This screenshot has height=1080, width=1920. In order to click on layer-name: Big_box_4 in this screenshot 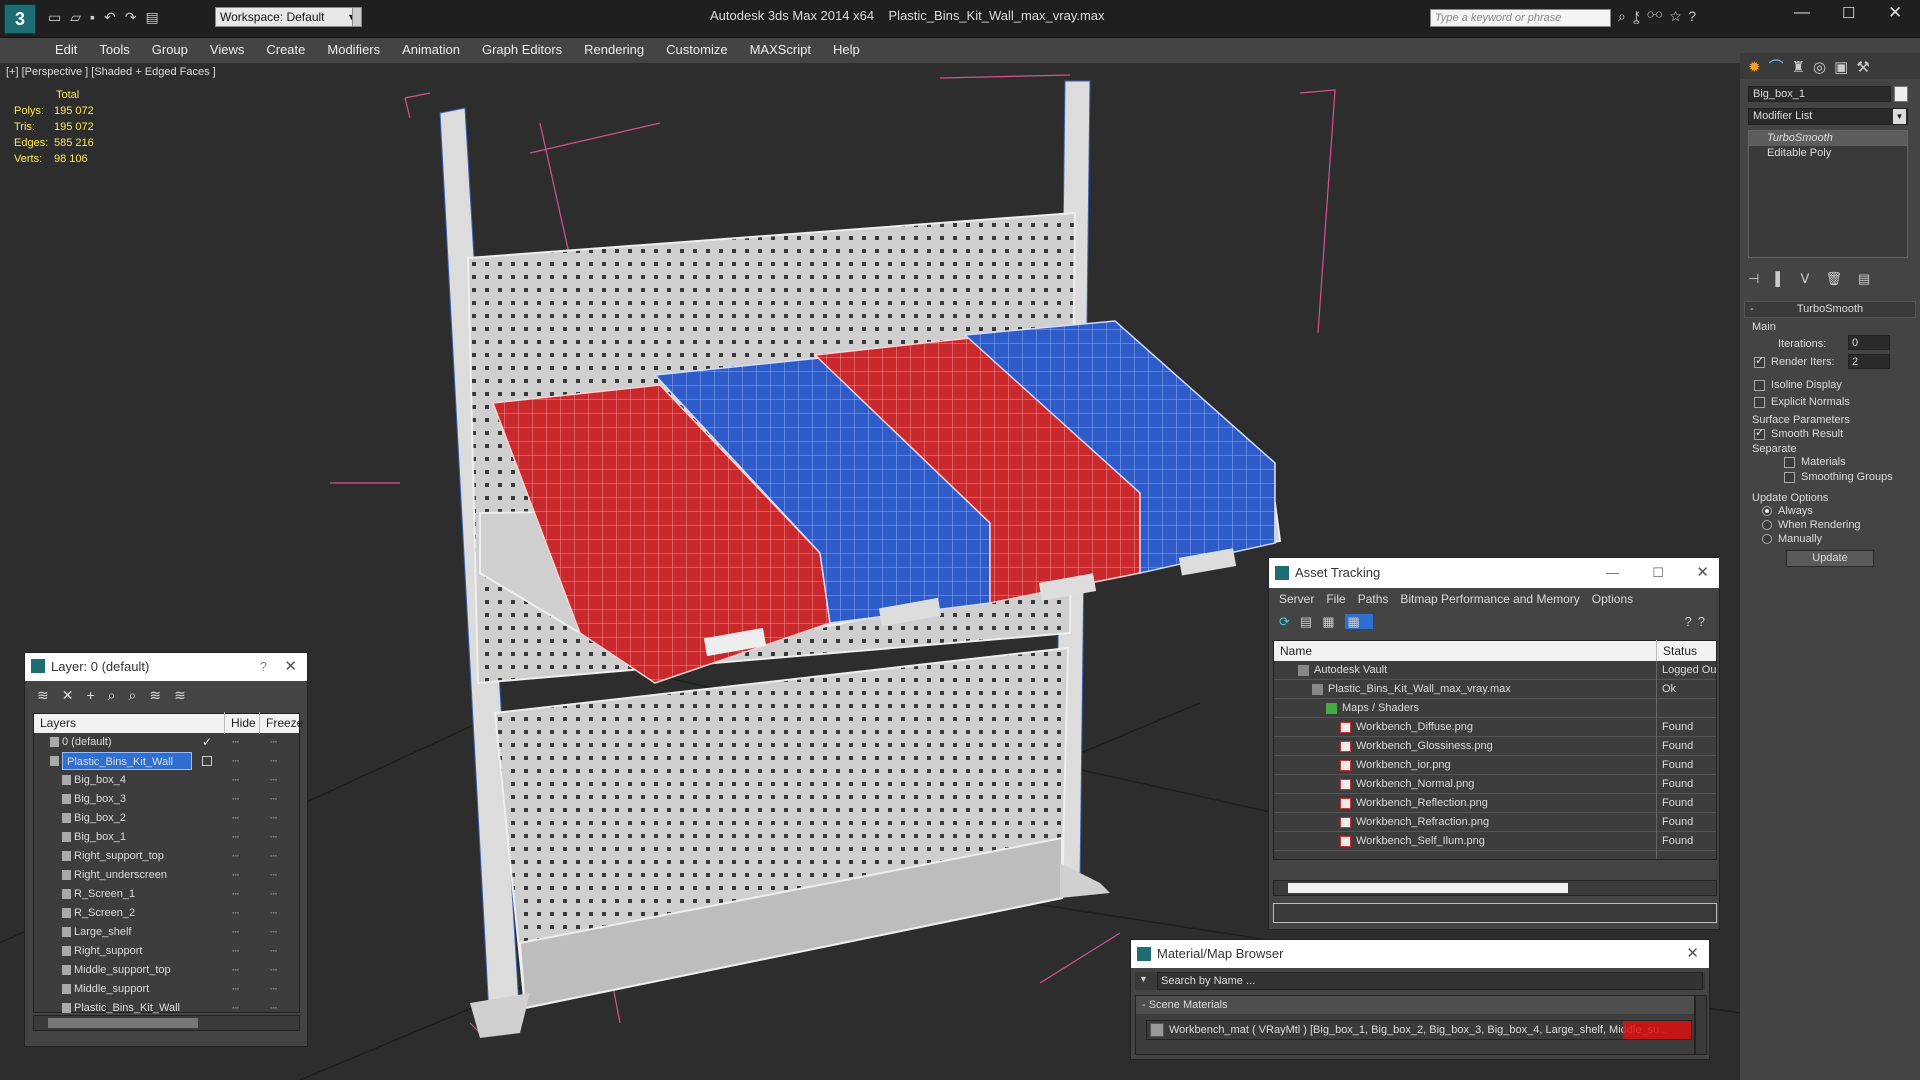, I will do `click(100, 780)`.